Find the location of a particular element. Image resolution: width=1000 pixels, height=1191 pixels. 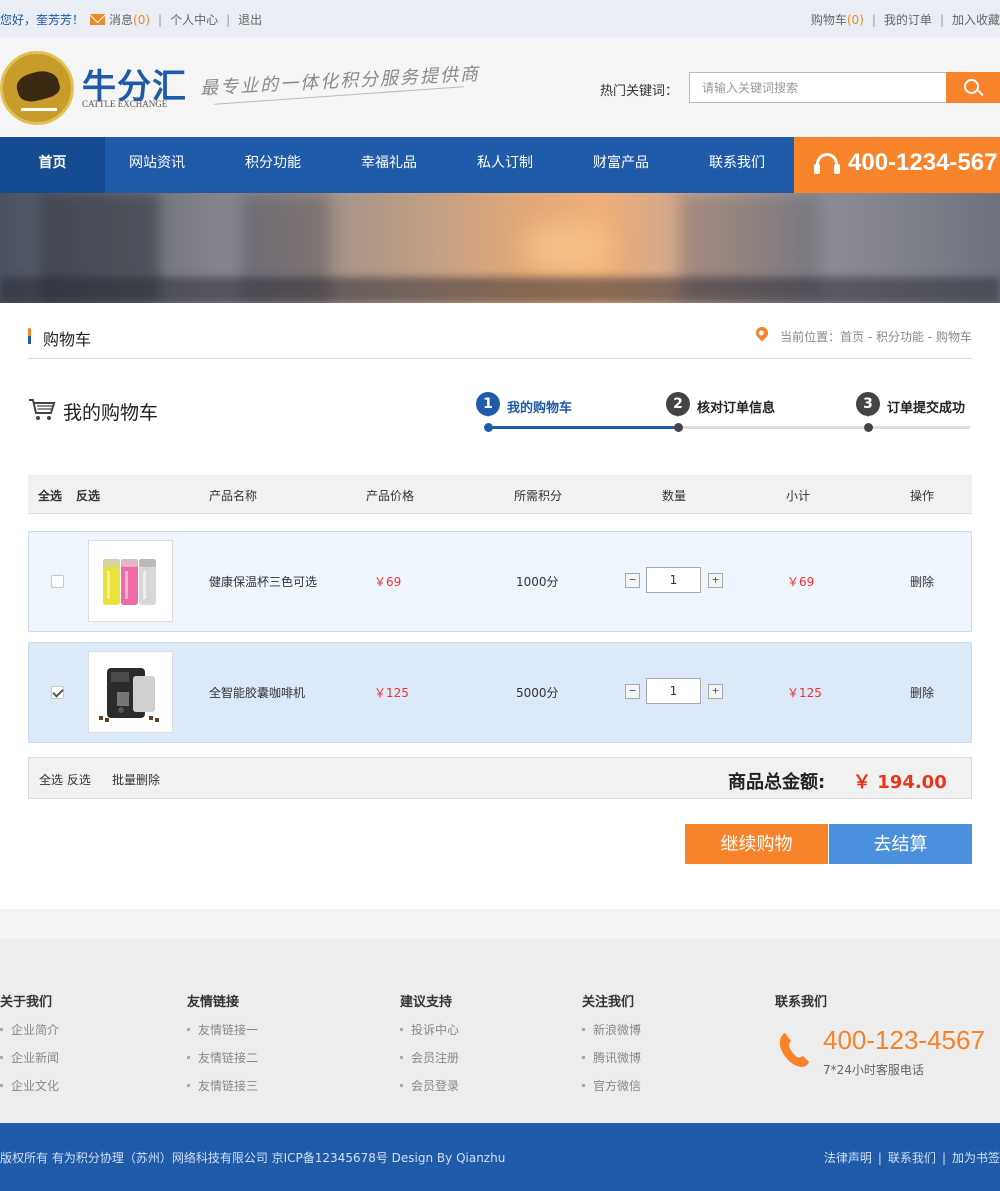

legal-link: 法律声明 is located at coordinates (848, 1158).